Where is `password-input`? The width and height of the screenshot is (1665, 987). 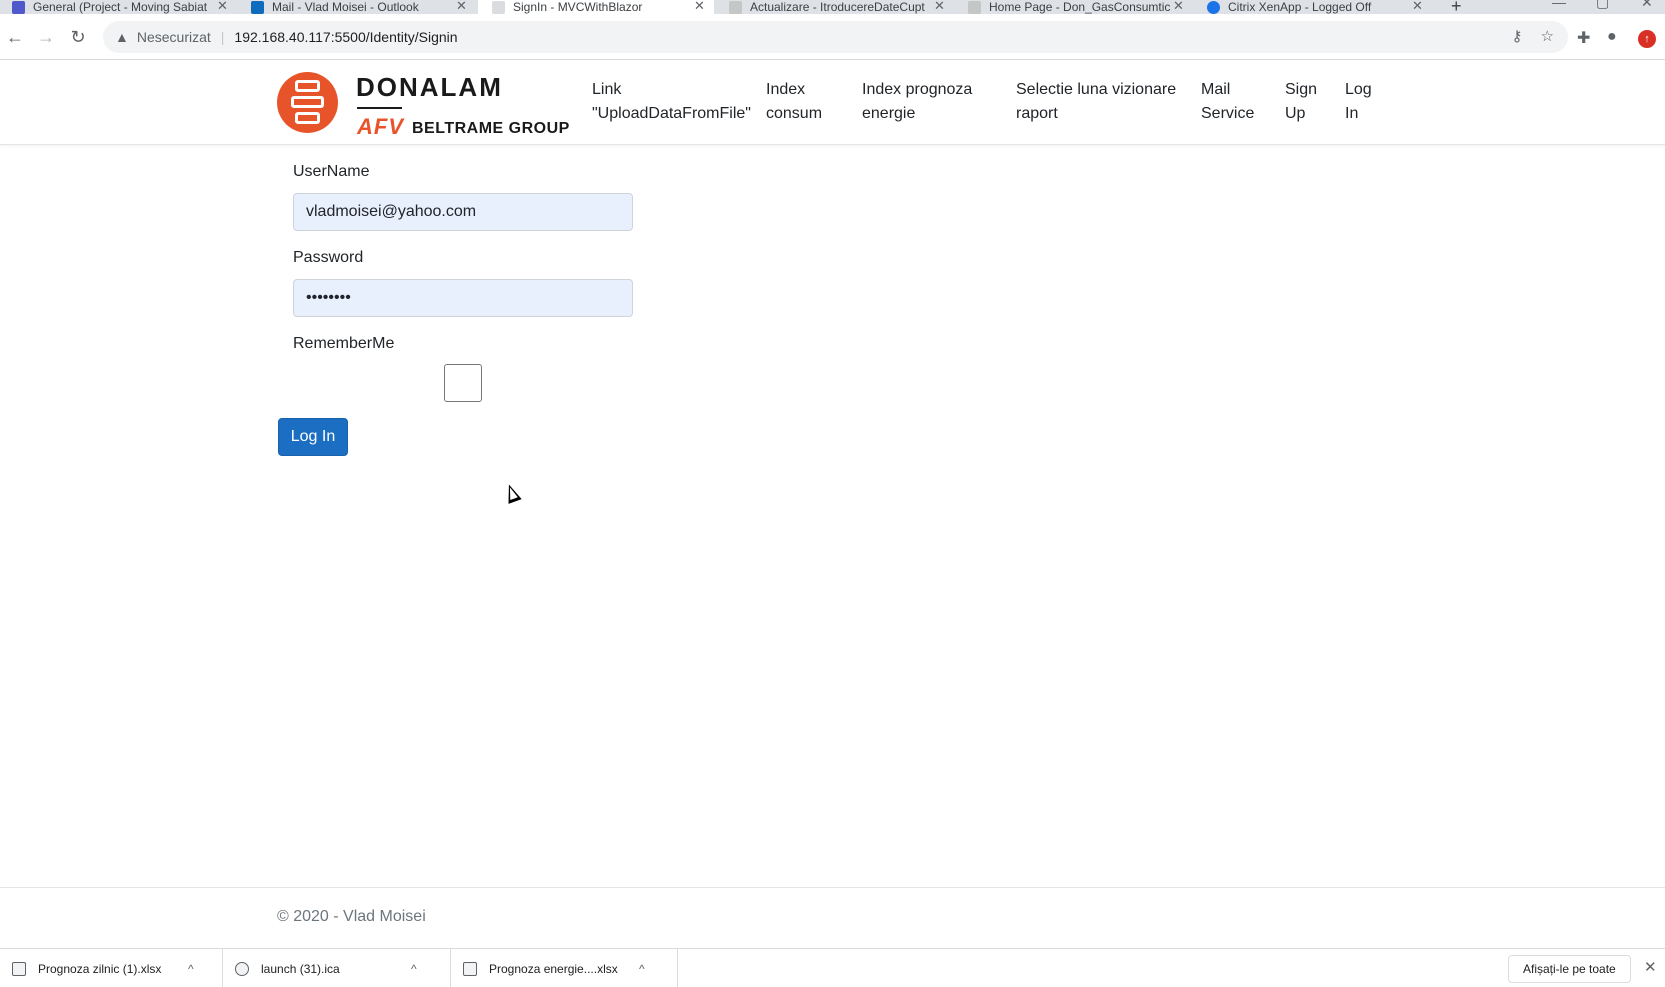
password-input is located at coordinates (463, 298).